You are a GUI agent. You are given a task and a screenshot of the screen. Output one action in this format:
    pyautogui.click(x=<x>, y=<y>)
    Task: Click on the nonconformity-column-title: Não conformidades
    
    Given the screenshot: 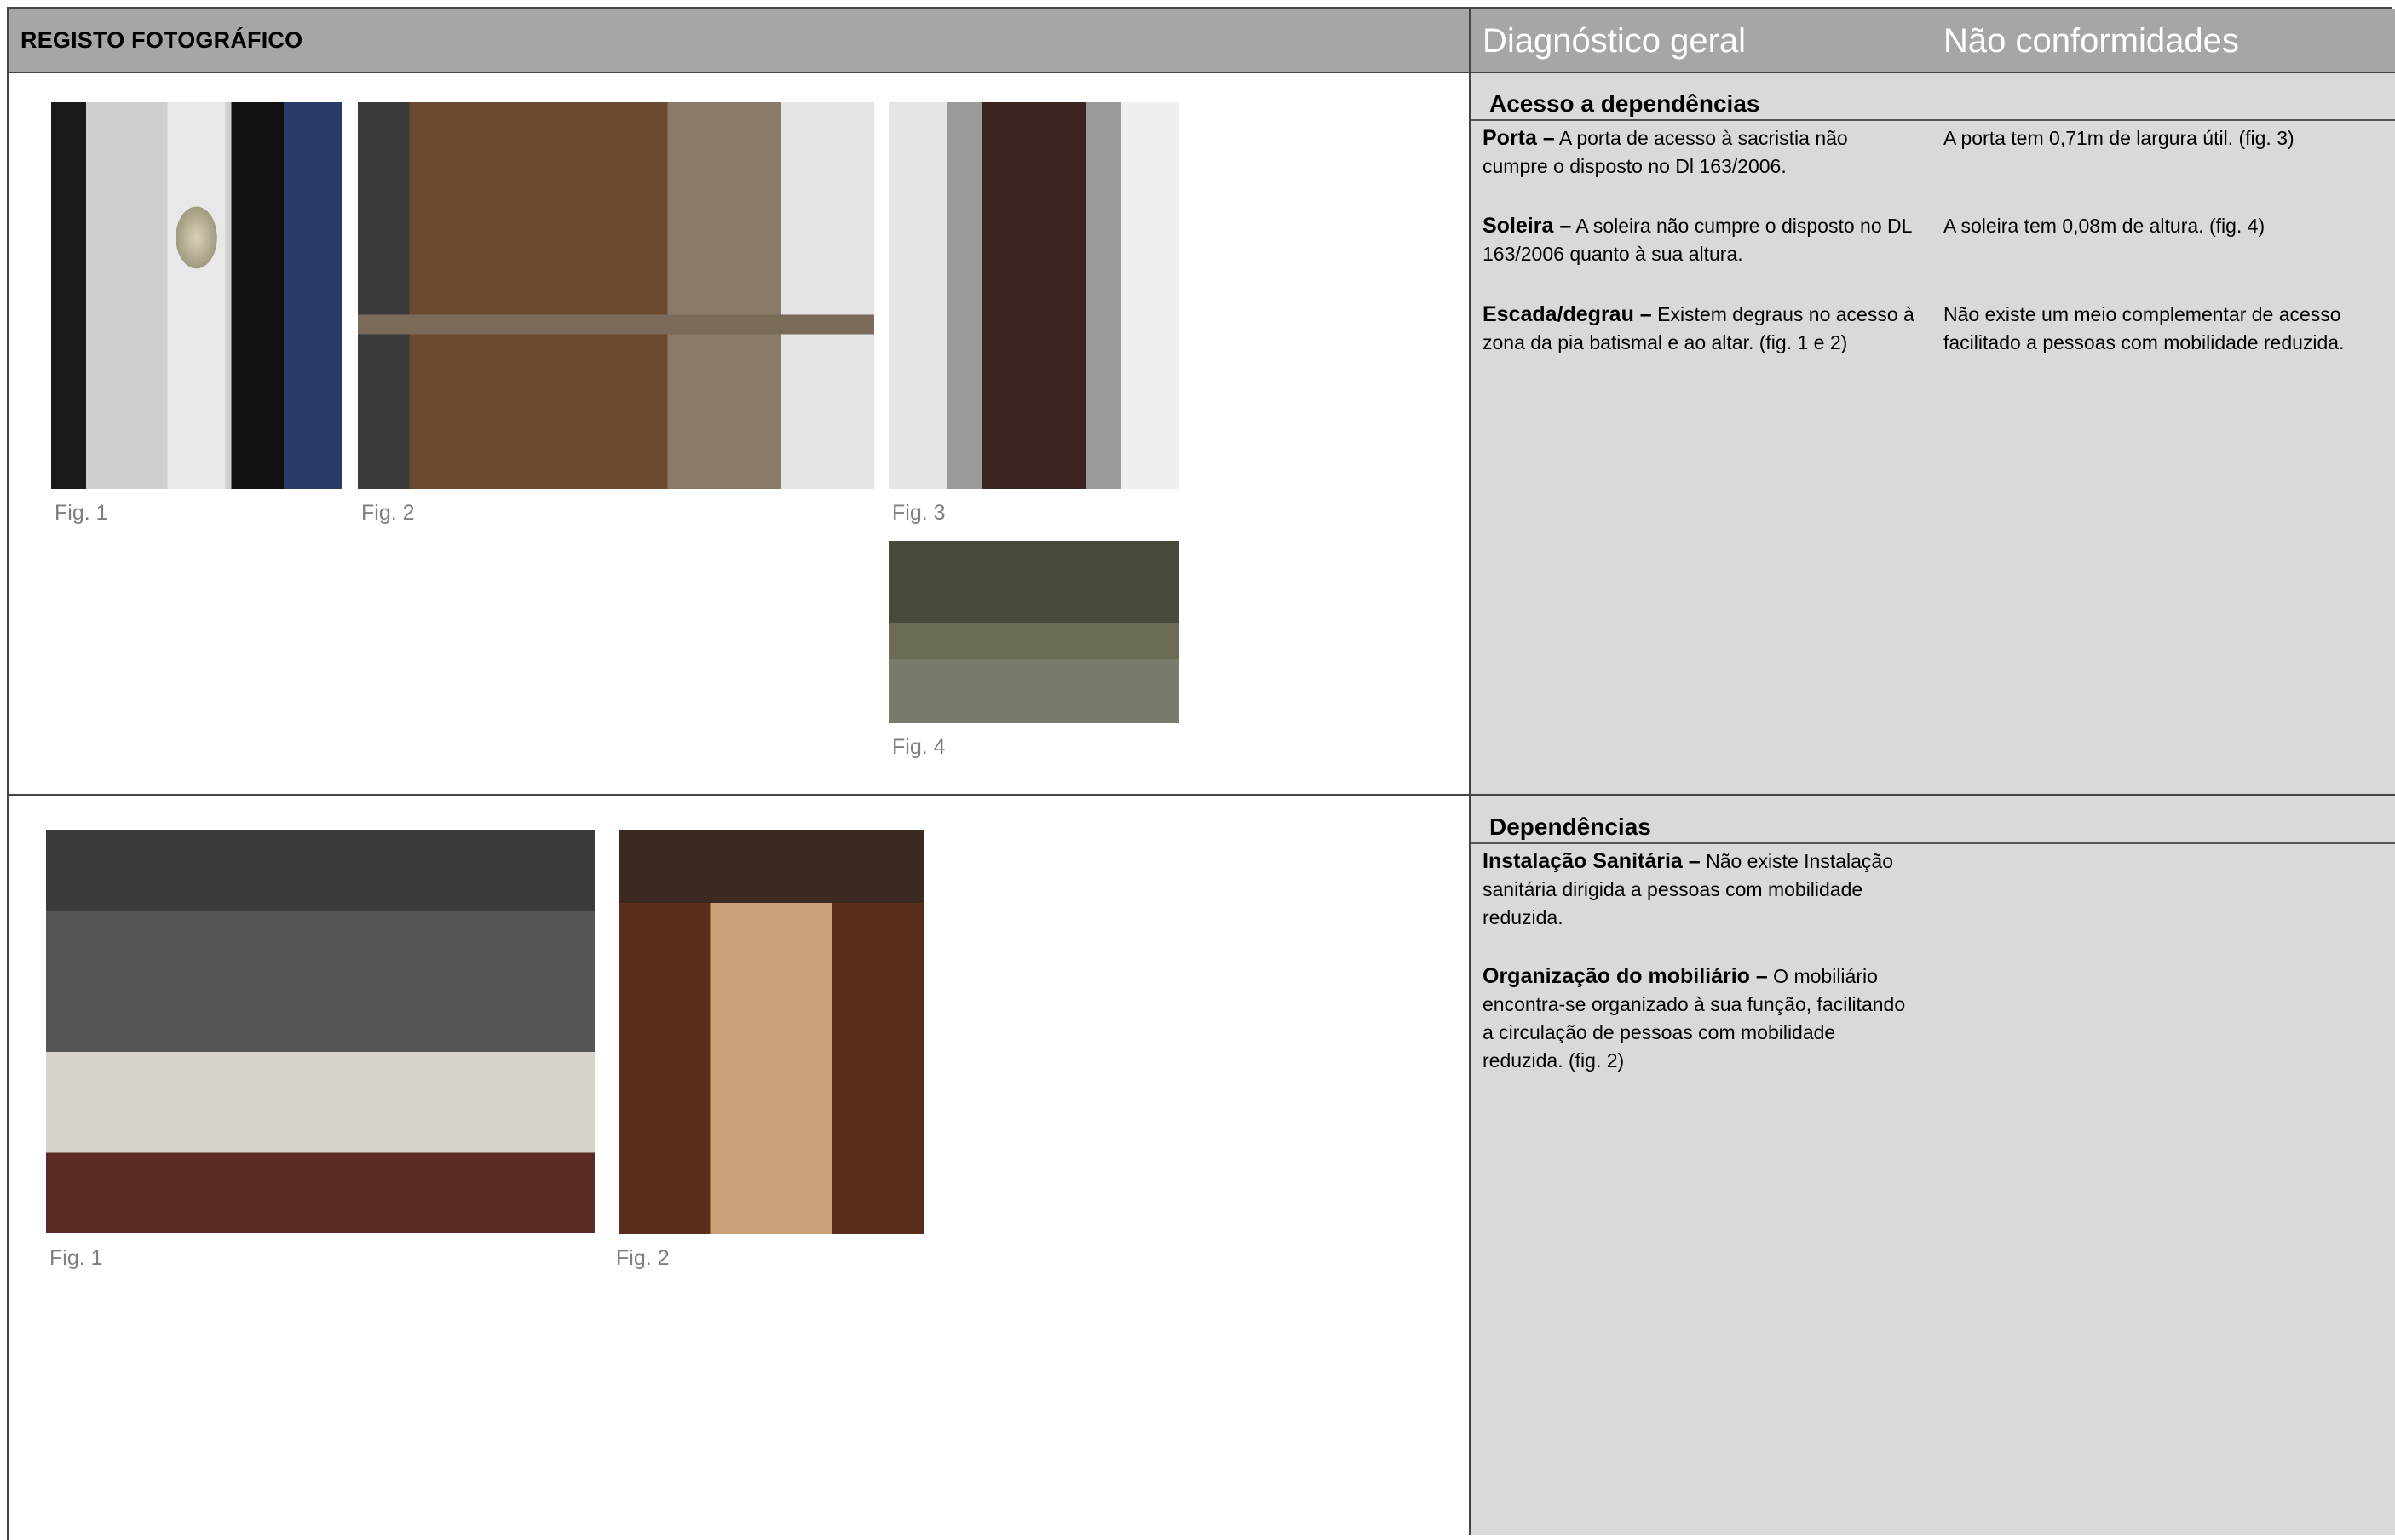 What is the action you would take?
    pyautogui.click(x=2091, y=41)
    